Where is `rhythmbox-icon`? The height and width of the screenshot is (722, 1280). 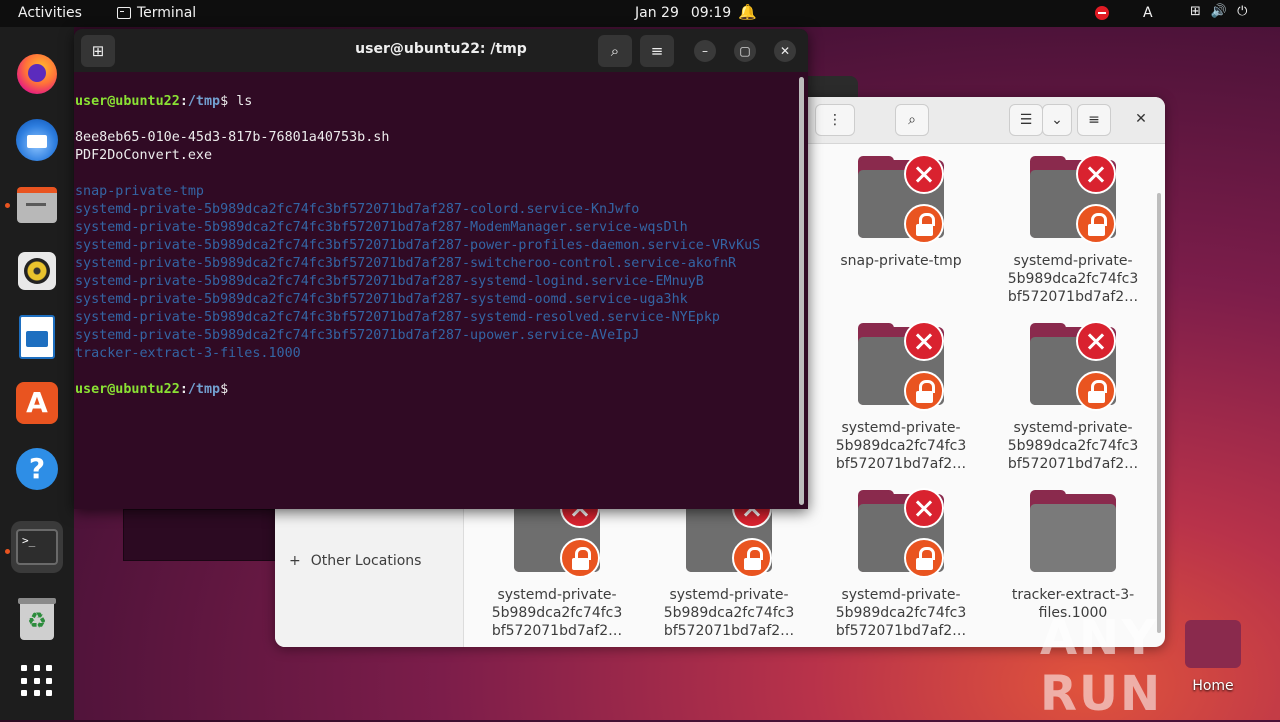 rhythmbox-icon is located at coordinates (37, 271).